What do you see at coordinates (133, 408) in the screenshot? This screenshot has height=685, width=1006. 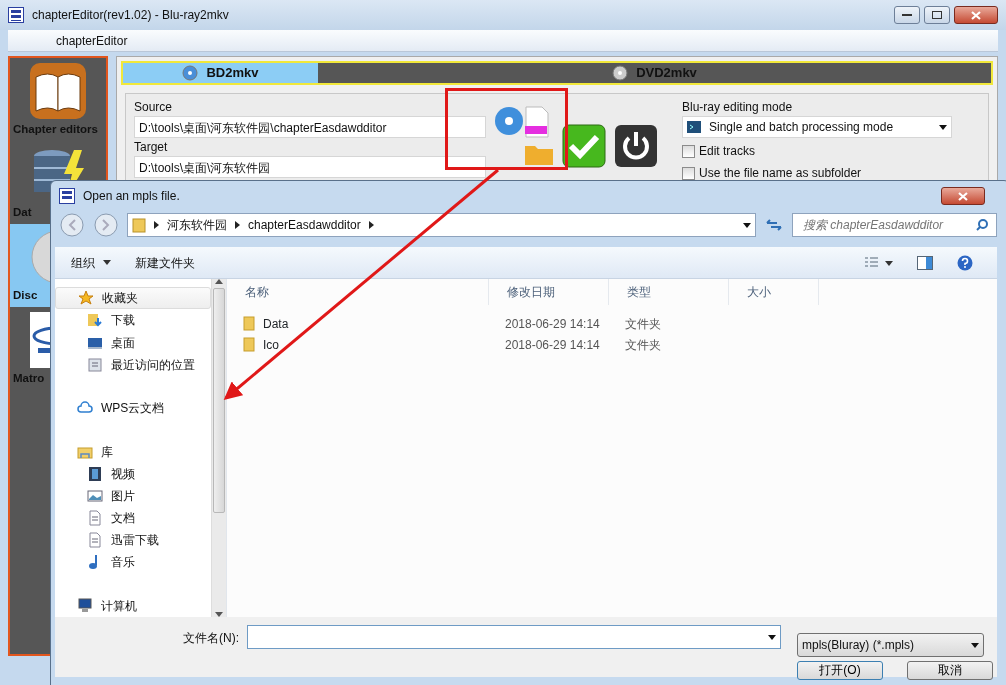 I see `nav-item: WPS云文档` at bounding box center [133, 408].